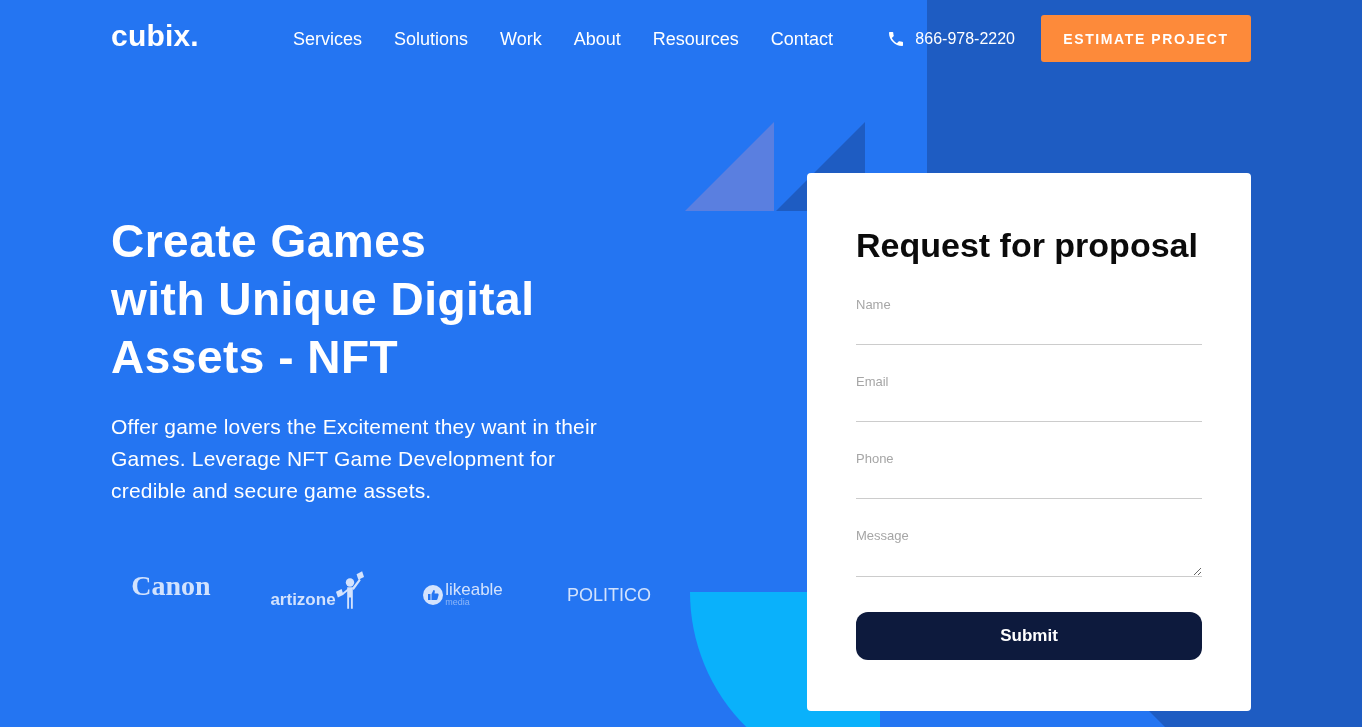  Describe the element at coordinates (171, 586) in the screenshot. I see `client-logo: Canon` at that location.